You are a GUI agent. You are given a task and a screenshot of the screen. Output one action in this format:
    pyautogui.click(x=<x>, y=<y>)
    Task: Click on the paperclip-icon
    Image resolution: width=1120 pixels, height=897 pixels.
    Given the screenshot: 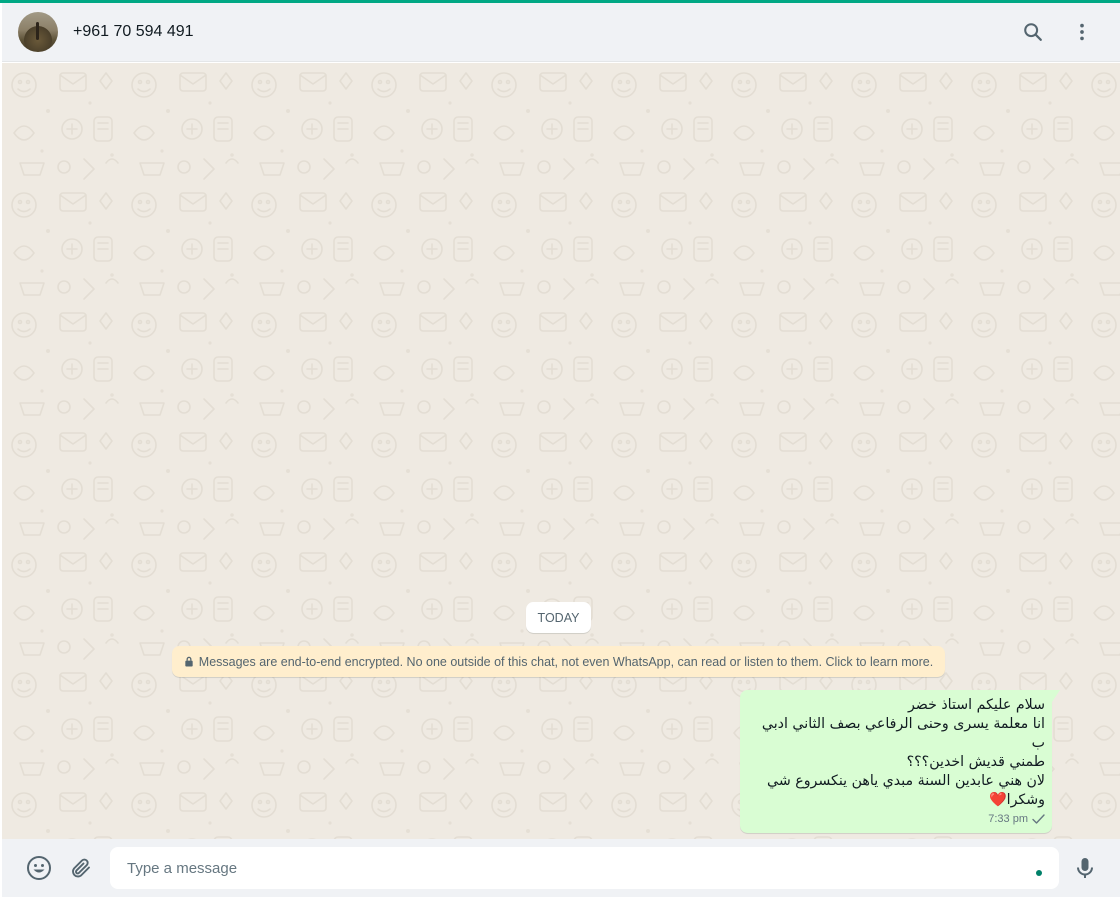 What is the action you would take?
    pyautogui.click(x=81, y=868)
    